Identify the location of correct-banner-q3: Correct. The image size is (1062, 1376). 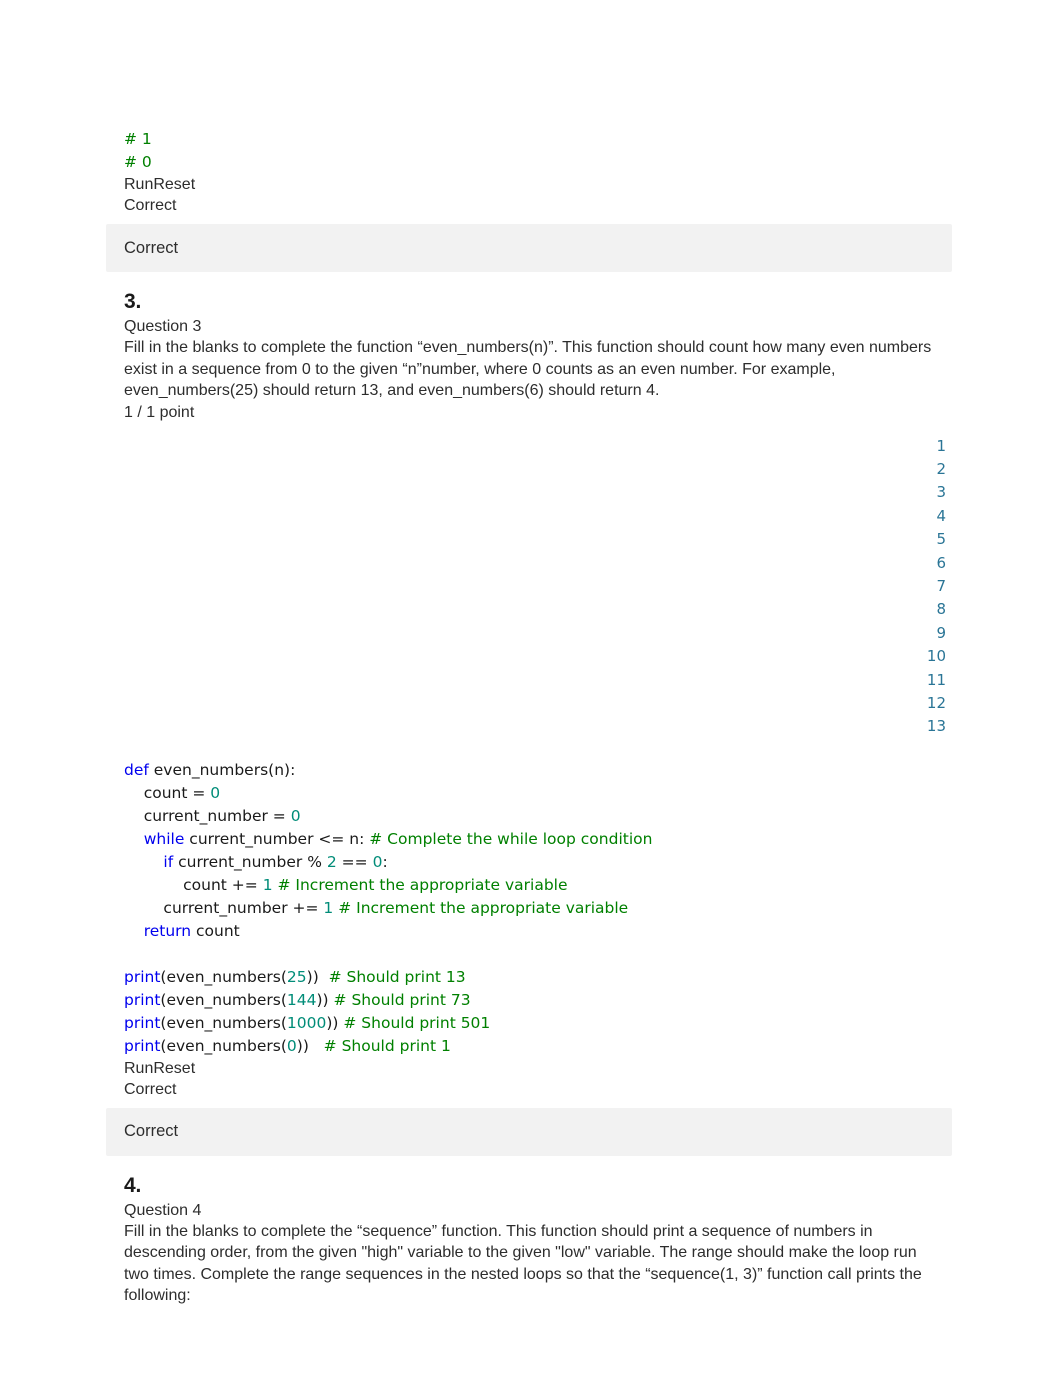
(529, 1131).